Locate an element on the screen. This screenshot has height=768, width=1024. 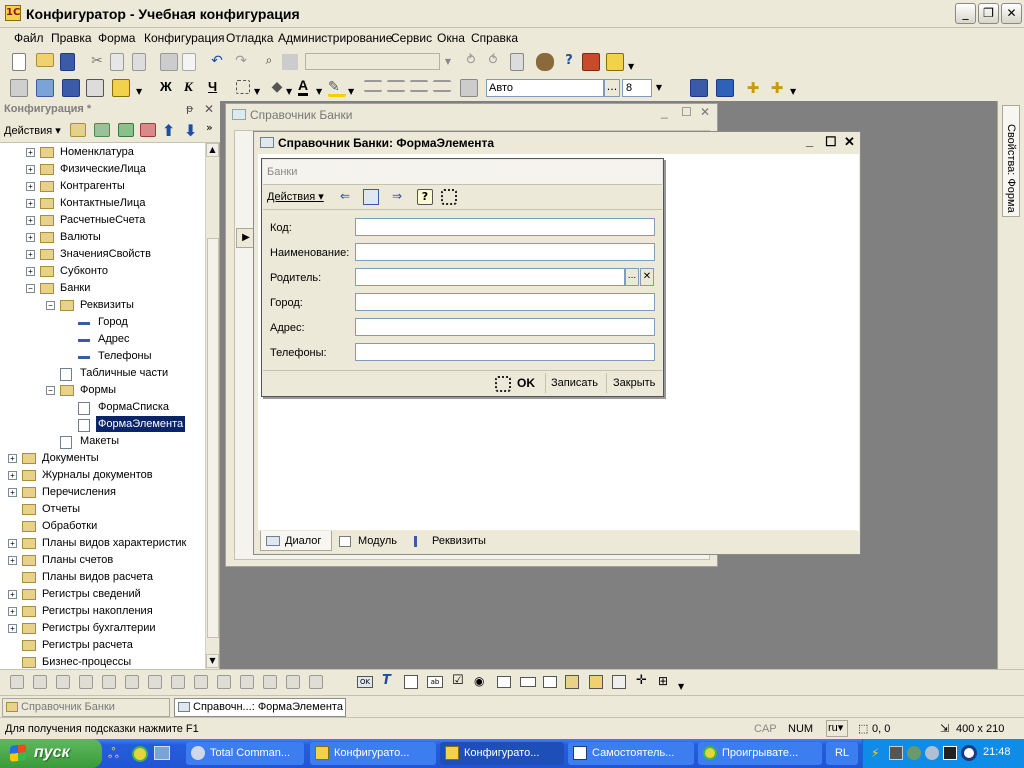
tree-item: ФормаЭлемента is located at coordinates (102, 424).